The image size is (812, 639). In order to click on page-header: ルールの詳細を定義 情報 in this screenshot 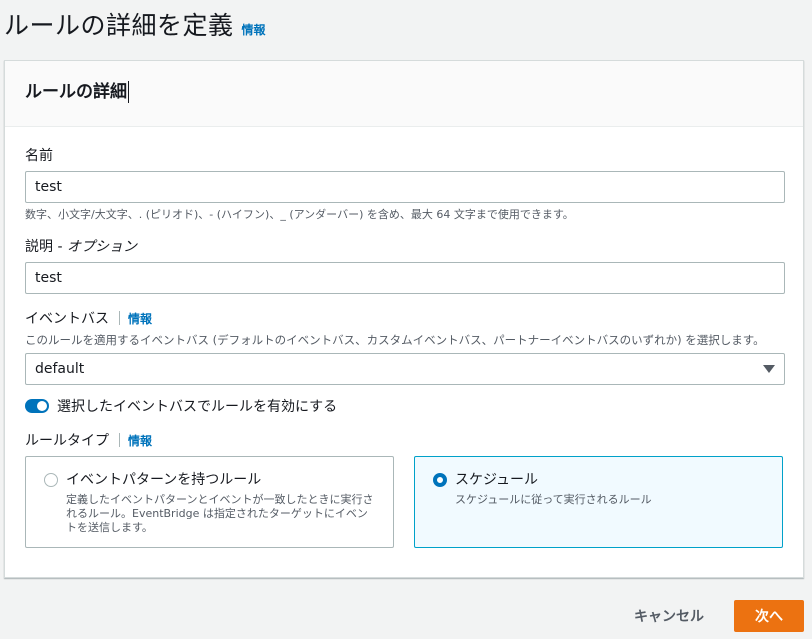, I will do `click(135, 24)`.